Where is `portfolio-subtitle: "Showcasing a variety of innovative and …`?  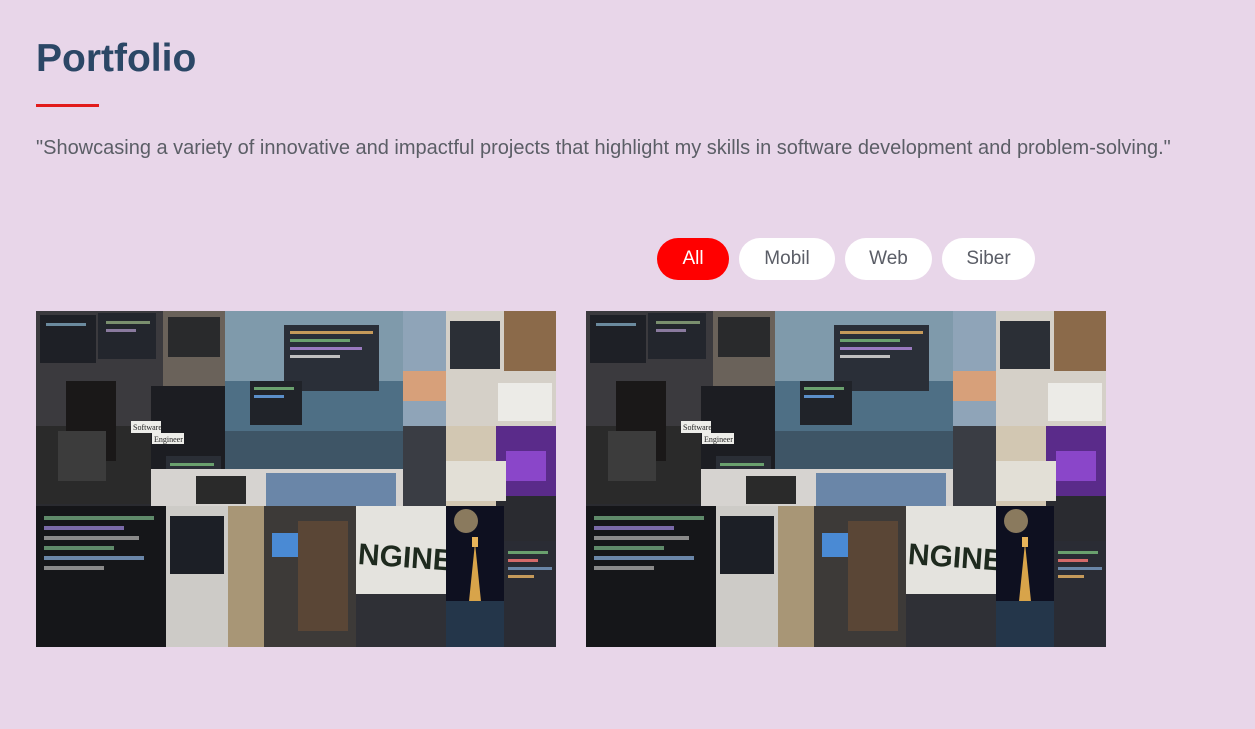 portfolio-subtitle: "Showcasing a variety of innovative and … is located at coordinates (603, 148).